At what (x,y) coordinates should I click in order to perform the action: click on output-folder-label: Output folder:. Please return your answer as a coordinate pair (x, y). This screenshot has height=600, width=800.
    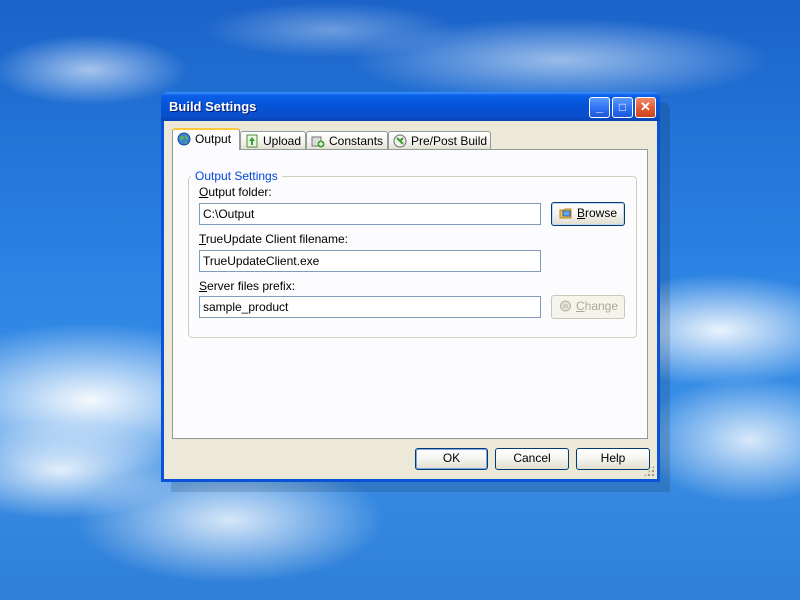
    Looking at the image, I should click on (235, 192).